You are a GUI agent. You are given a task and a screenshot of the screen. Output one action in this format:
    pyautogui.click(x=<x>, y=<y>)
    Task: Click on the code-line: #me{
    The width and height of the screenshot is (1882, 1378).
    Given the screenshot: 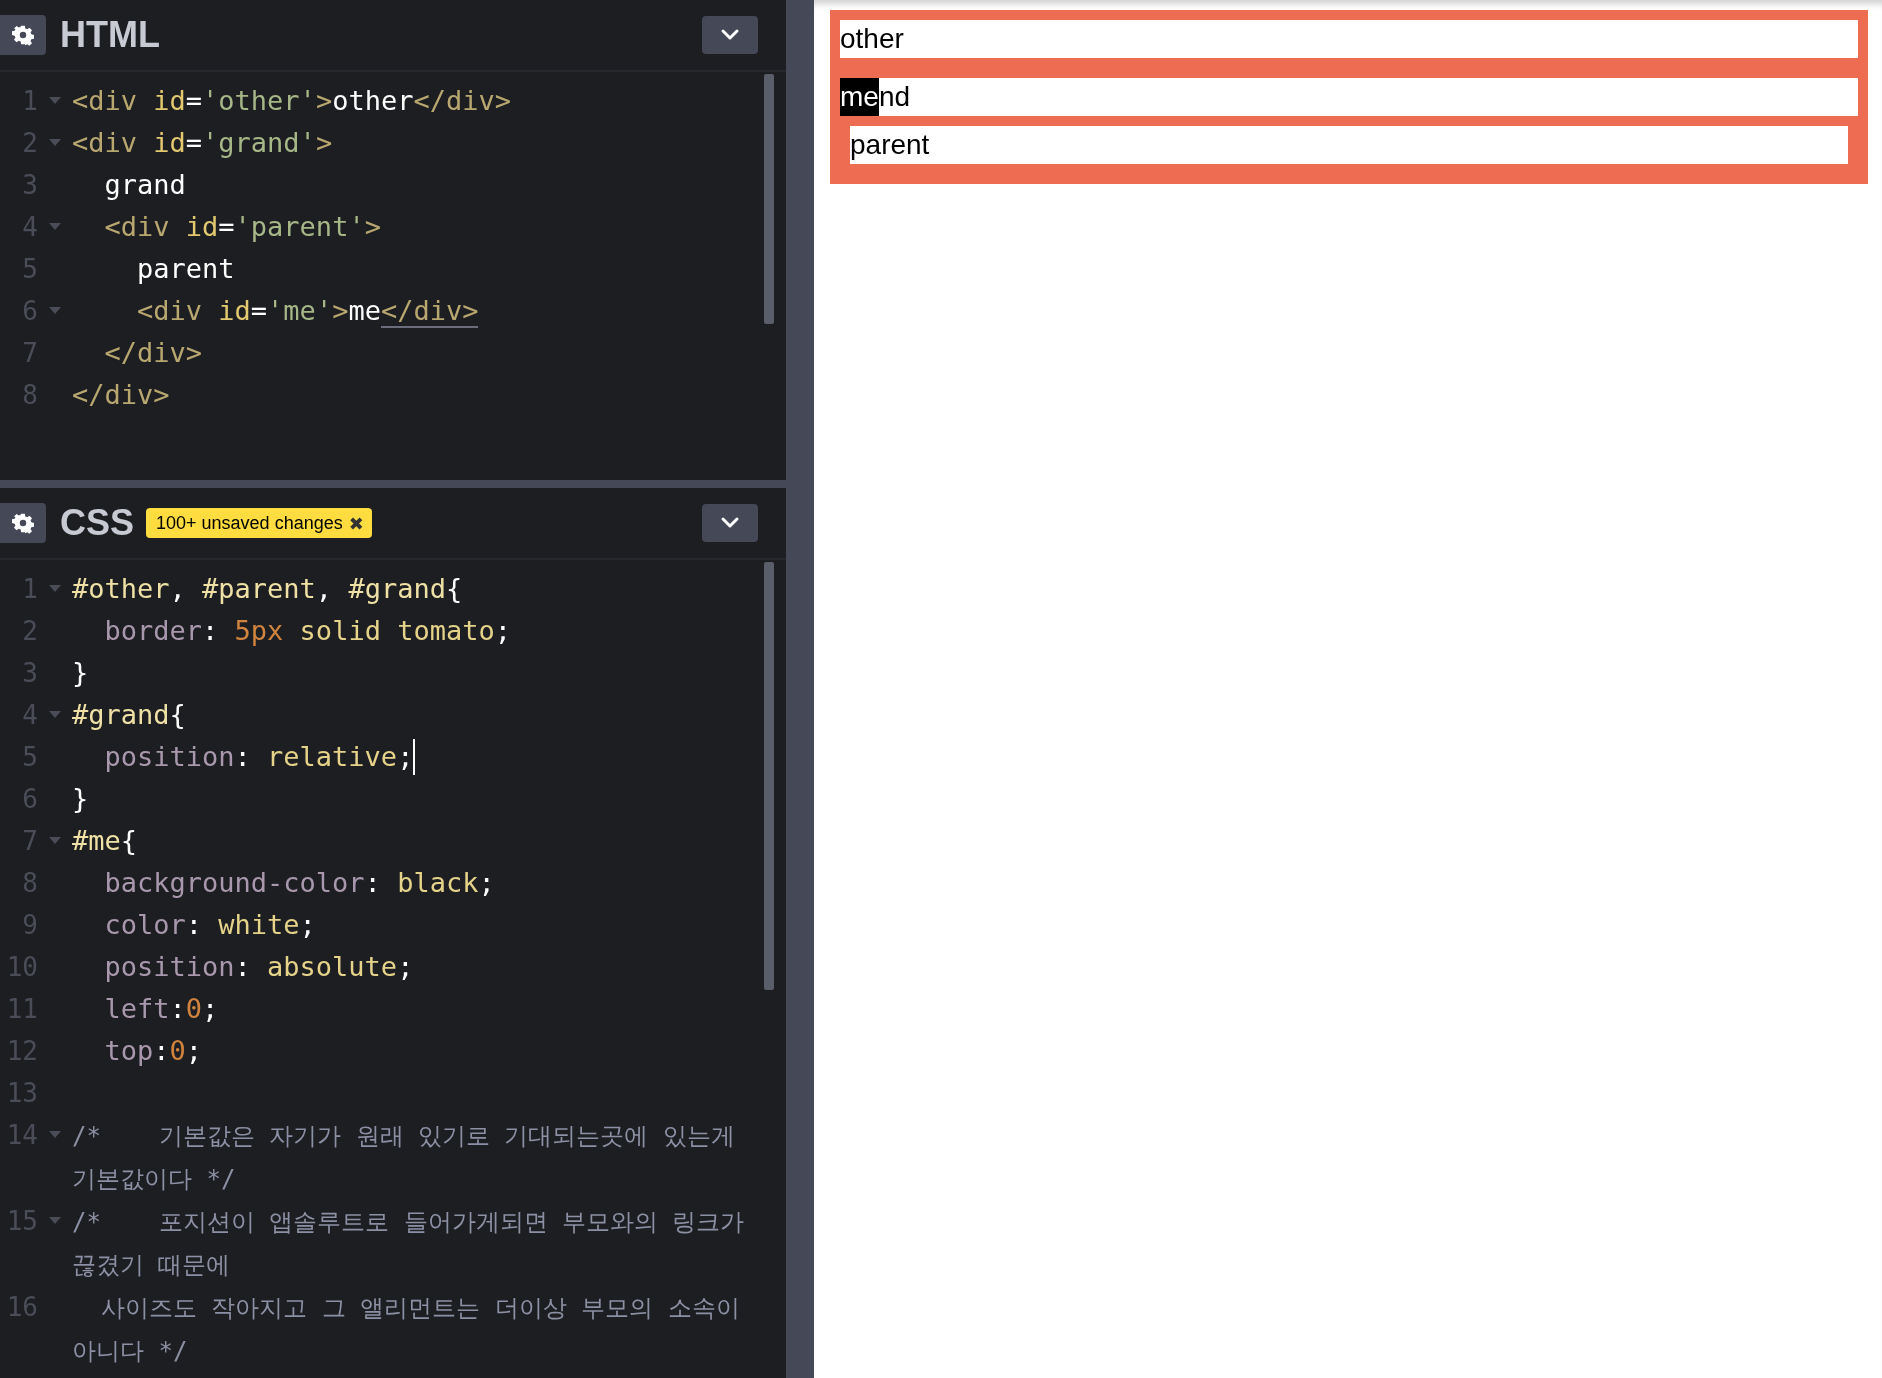 What is the action you would take?
    pyautogui.click(x=105, y=841)
    